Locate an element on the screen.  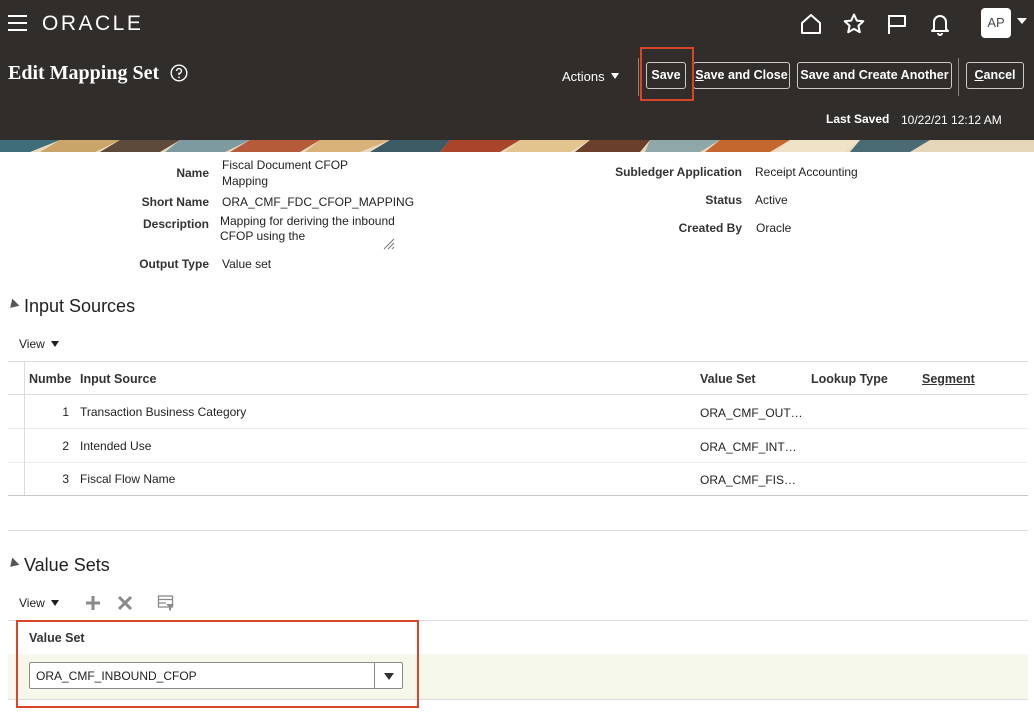
notifications-bell-icon is located at coordinates (940, 24).